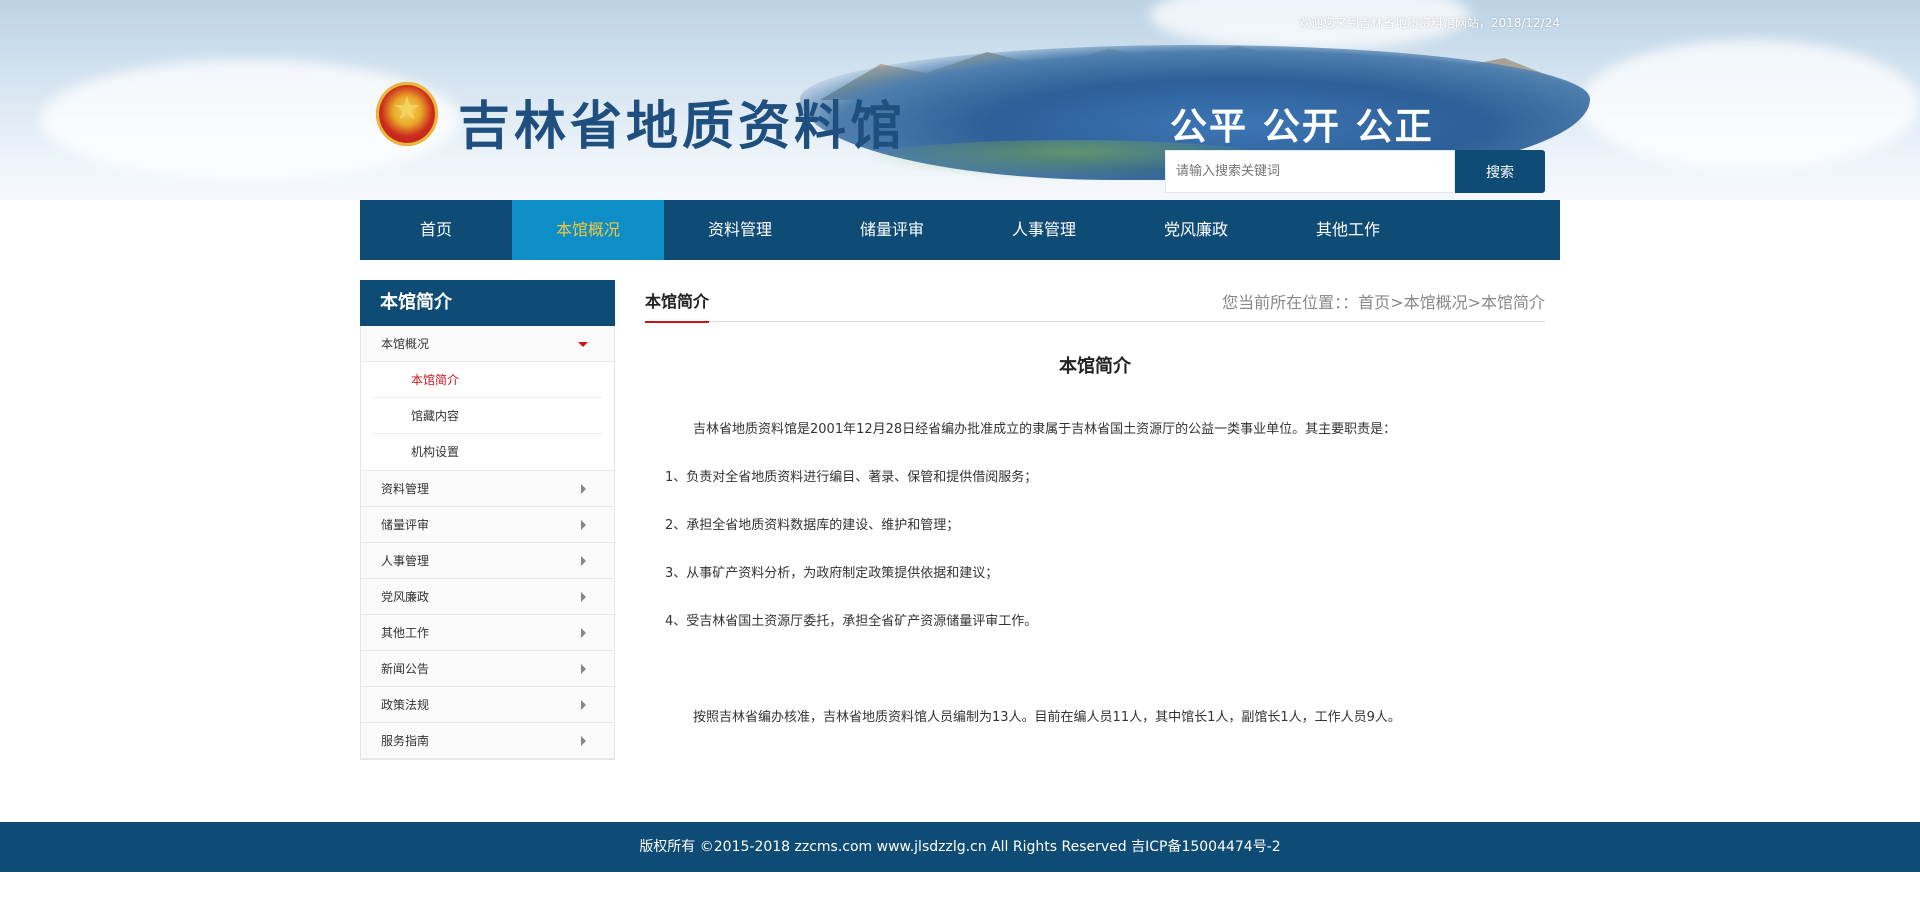 The width and height of the screenshot is (1920, 908). I want to click on nav-item-overview: 本馆概况, so click(588, 230).